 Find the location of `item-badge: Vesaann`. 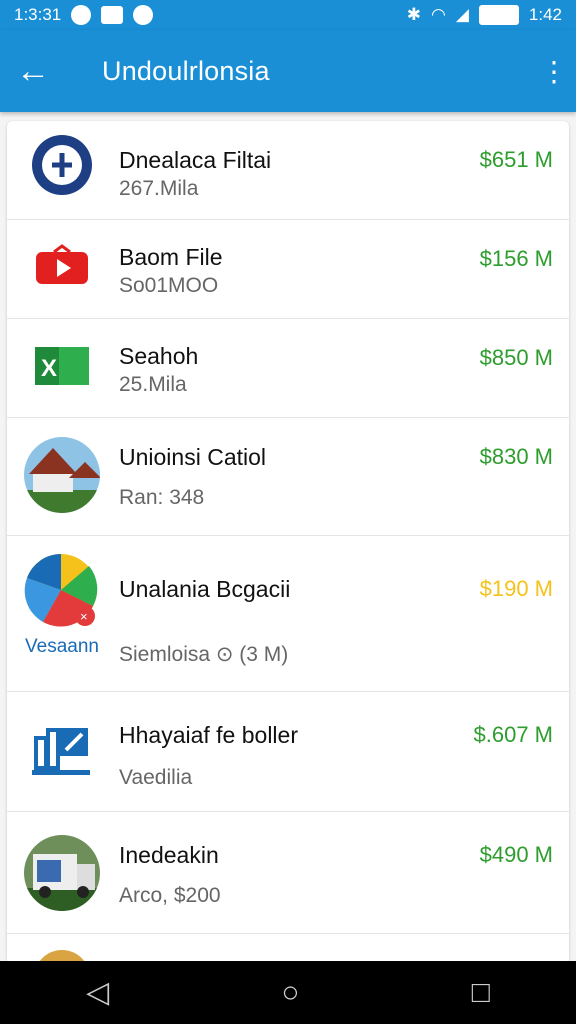

item-badge: Vesaann is located at coordinates (62, 646).